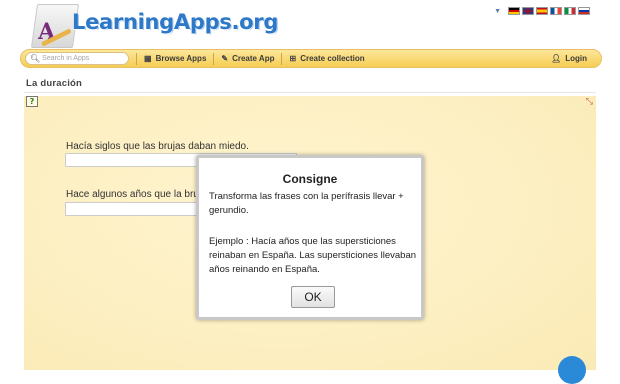  I want to click on logo: A LearningApps.org, so click(148, 25).